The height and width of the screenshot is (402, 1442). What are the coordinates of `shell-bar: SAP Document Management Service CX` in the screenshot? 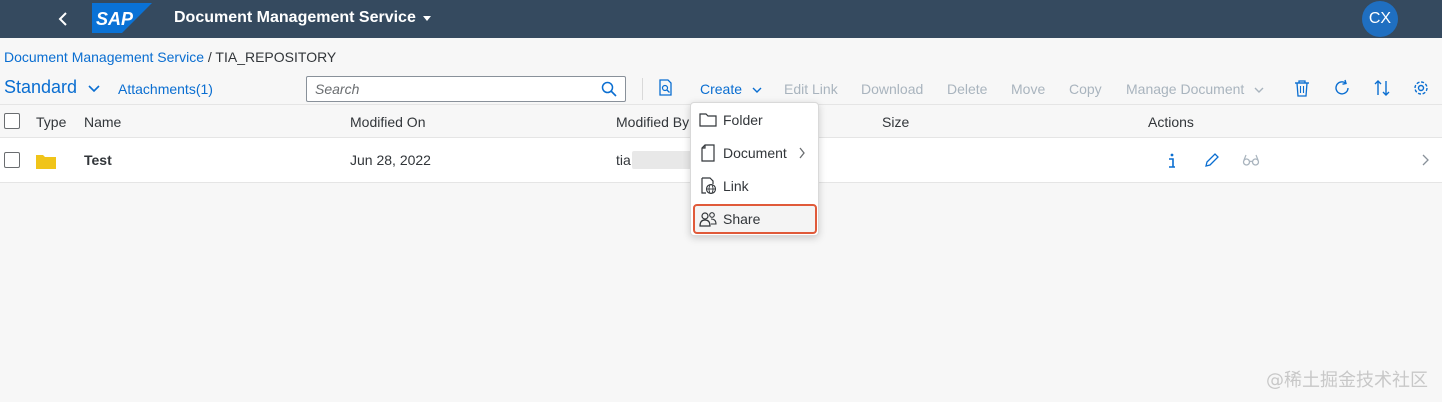 It's located at (721, 19).